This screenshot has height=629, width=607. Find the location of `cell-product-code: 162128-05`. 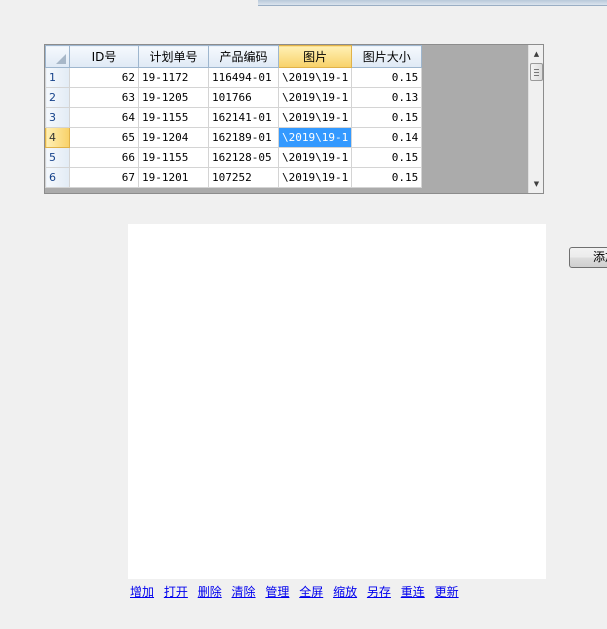

cell-product-code: 162128-05 is located at coordinates (243, 157).